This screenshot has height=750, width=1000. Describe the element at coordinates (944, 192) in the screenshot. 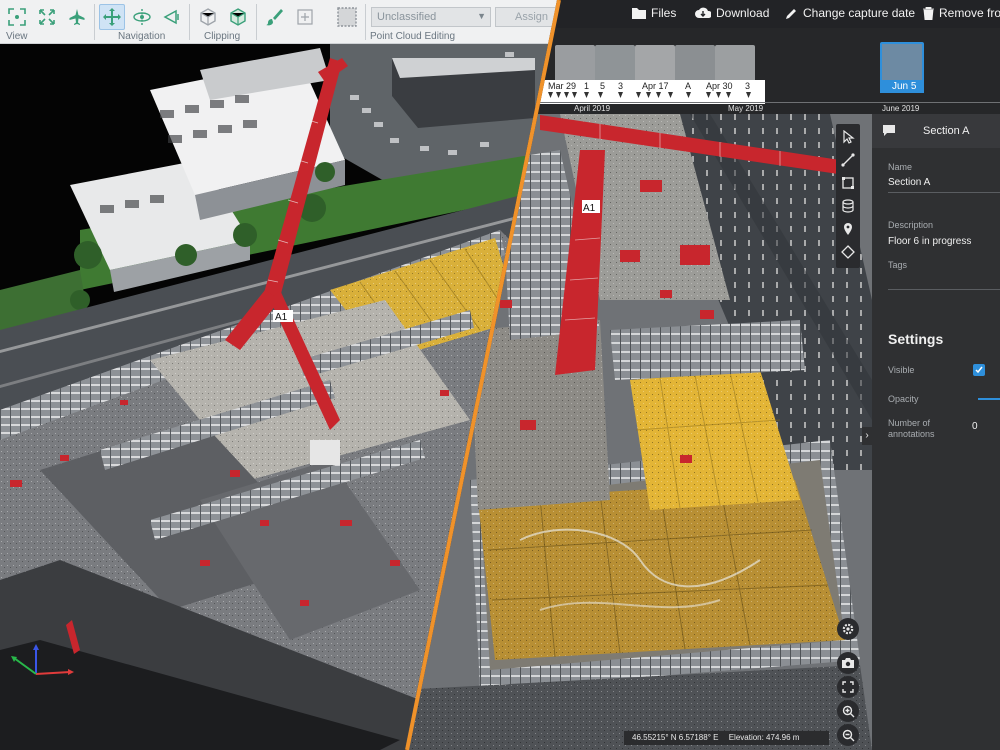

I see `name-field-underline` at that location.